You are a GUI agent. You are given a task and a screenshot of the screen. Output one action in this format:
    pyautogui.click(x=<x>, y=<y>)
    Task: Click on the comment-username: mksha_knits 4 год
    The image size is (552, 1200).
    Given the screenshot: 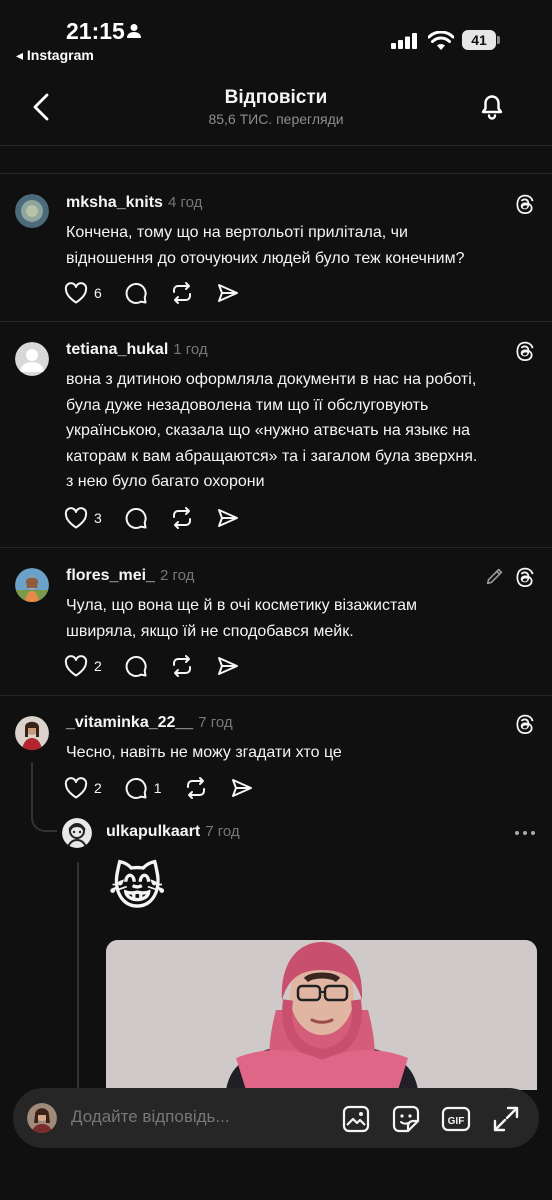 What is the action you would take?
    pyautogui.click(x=134, y=203)
    